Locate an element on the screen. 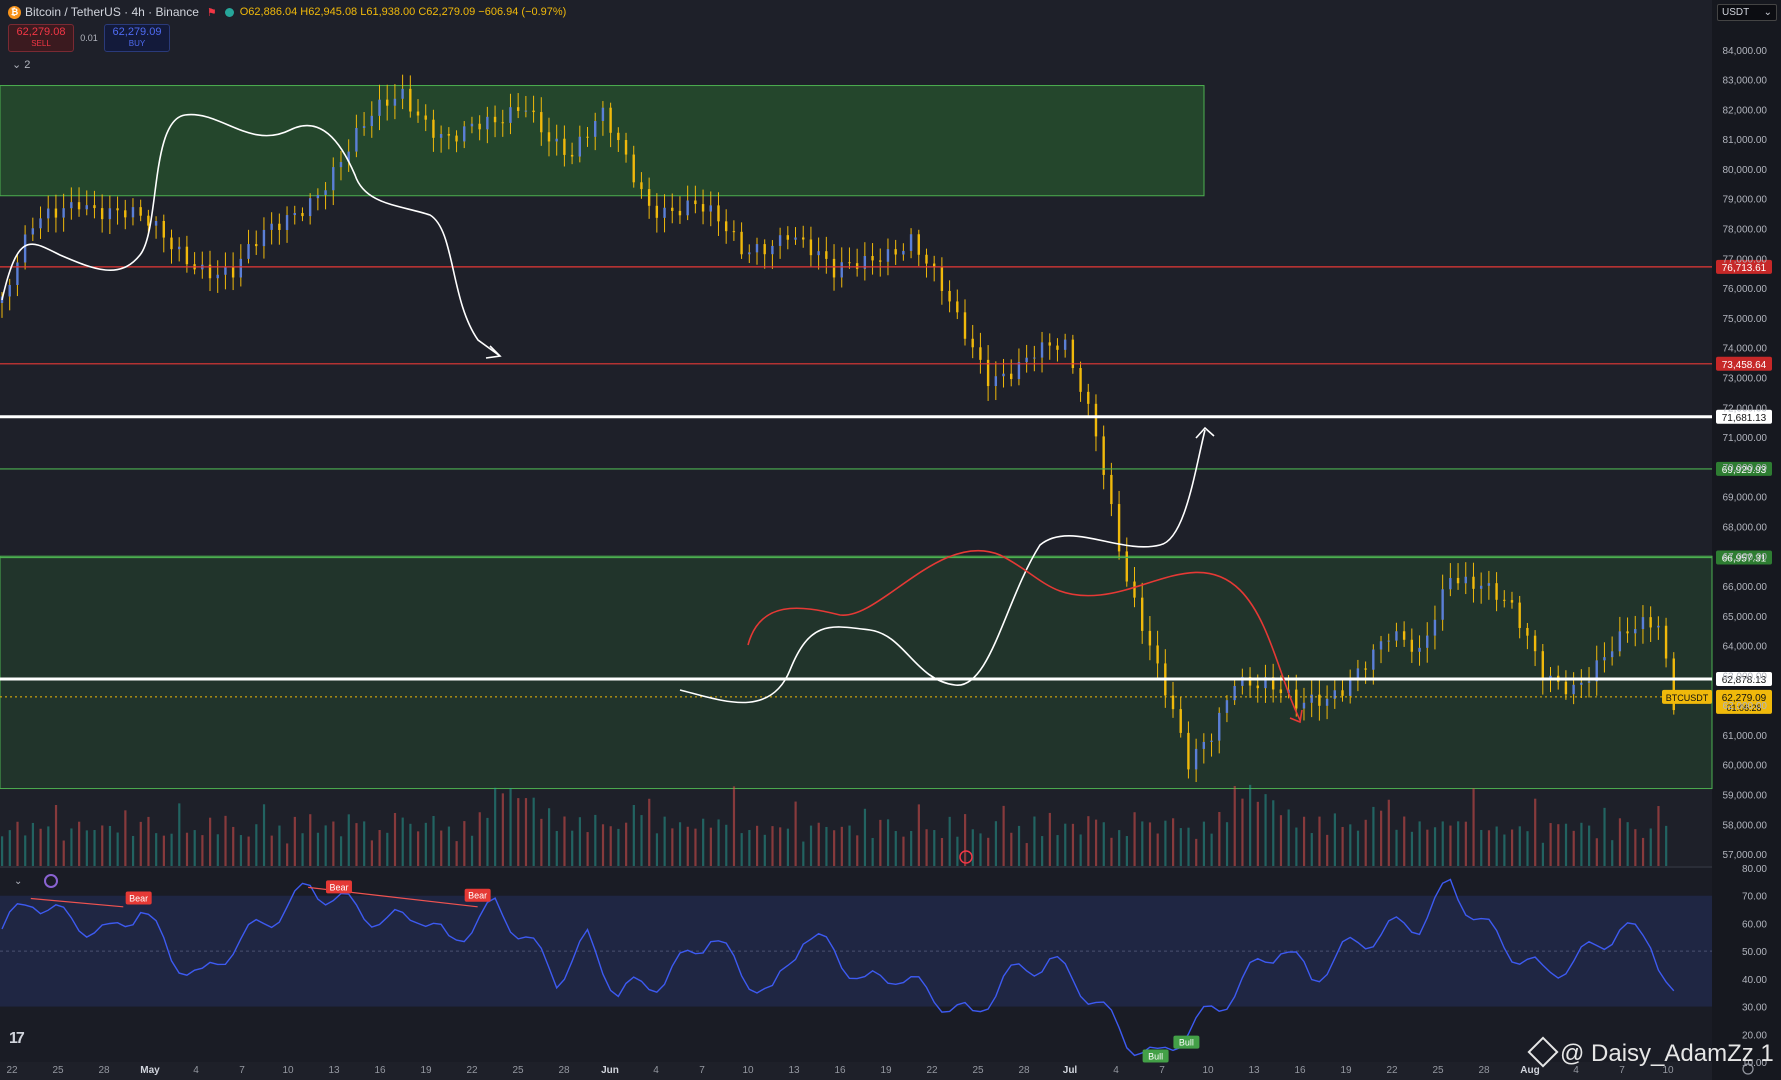 The height and width of the screenshot is (1080, 1781). price-axis-tick: 78,000.00 is located at coordinates (1745, 230).